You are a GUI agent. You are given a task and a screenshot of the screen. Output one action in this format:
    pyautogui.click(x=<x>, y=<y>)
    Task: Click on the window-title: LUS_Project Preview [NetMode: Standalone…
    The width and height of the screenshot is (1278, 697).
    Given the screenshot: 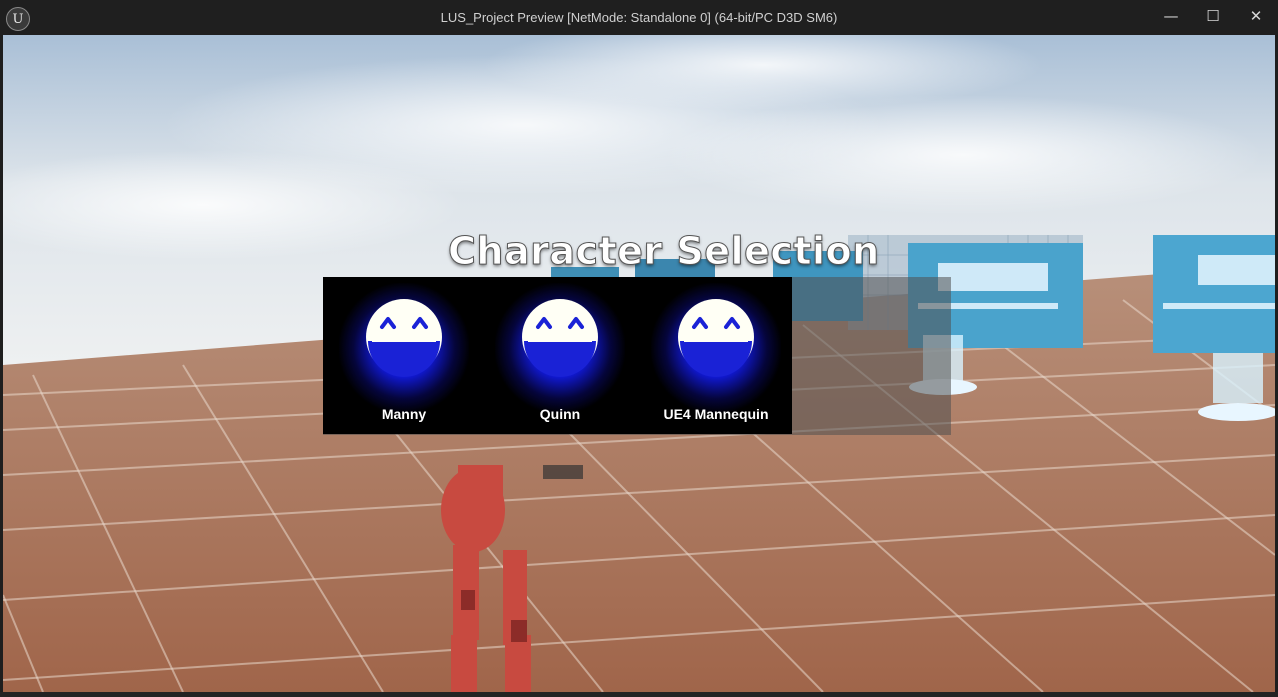 What is the action you would take?
    pyautogui.click(x=639, y=17)
    